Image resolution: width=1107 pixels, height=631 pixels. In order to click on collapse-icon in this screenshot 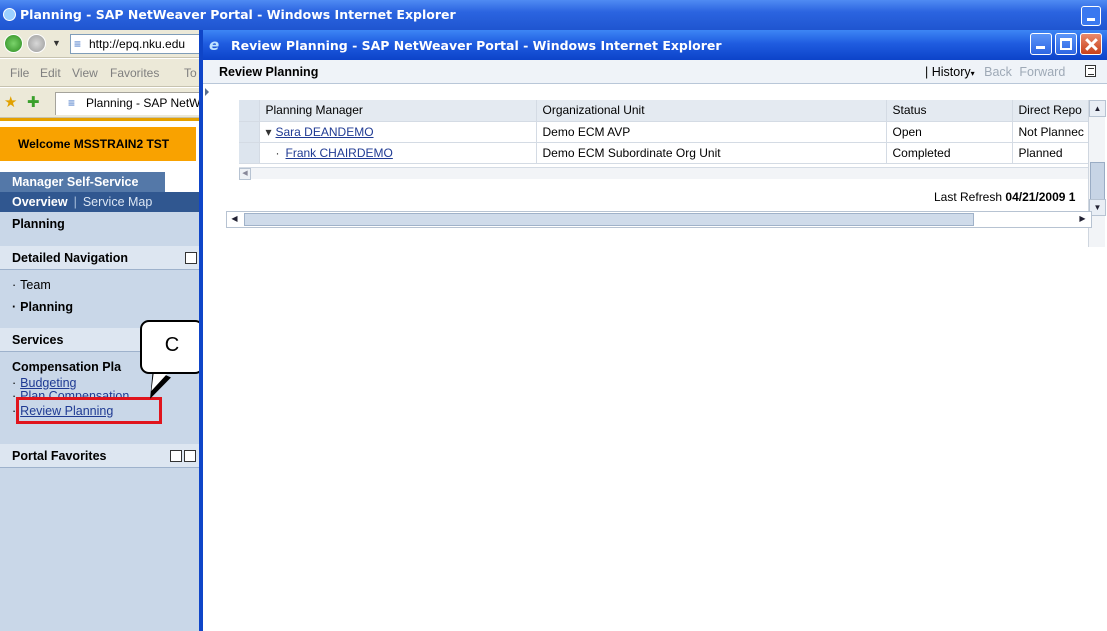, I will do `click(191, 258)`.